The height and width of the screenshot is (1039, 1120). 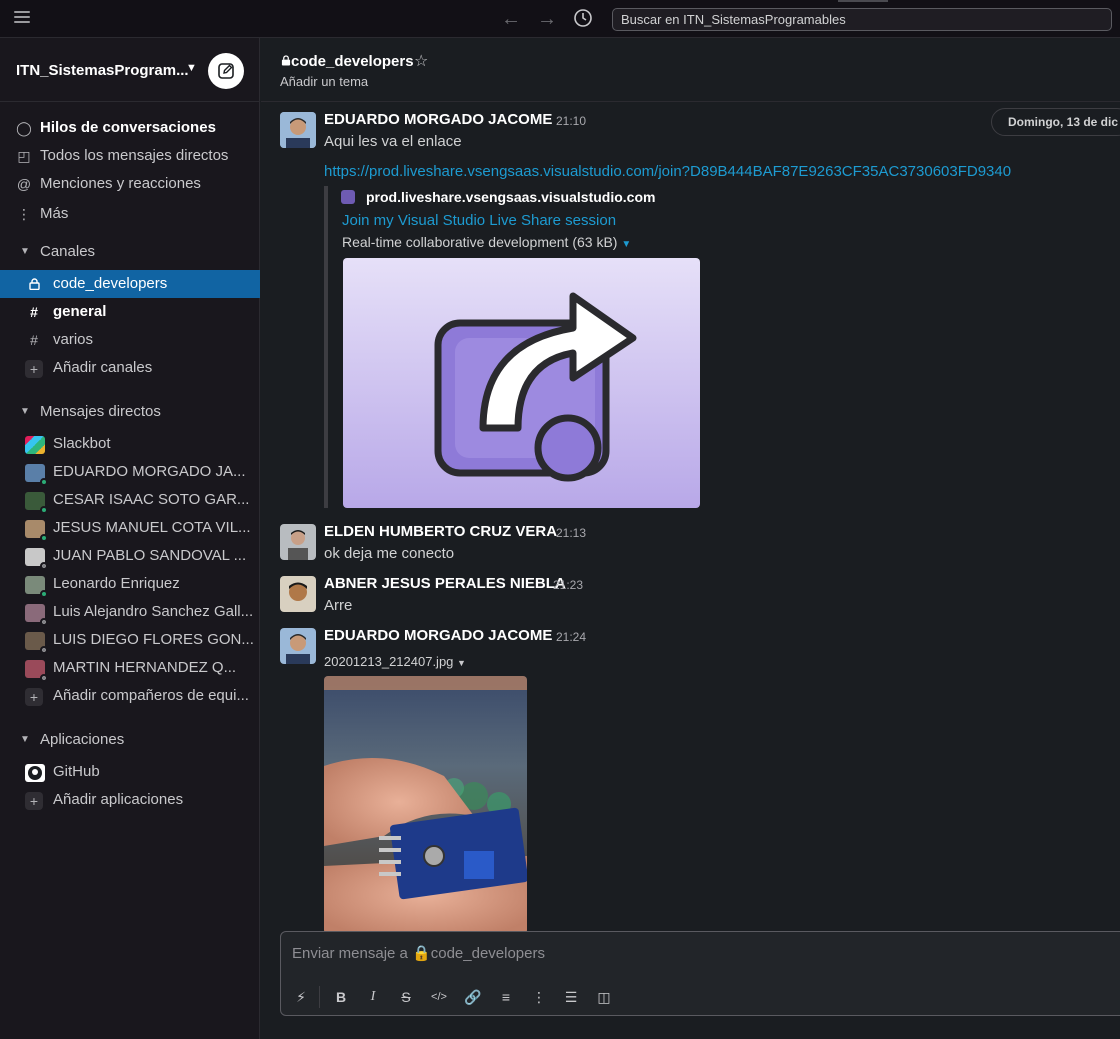 I want to click on menu-icon, so click(x=22, y=18).